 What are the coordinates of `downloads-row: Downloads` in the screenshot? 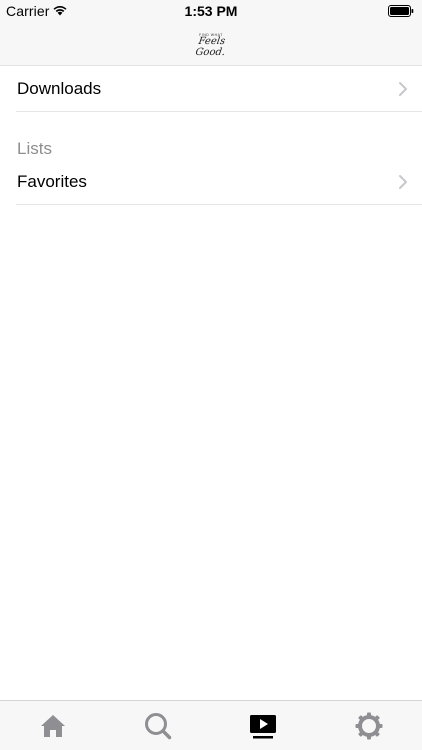 It's located at (219, 89).